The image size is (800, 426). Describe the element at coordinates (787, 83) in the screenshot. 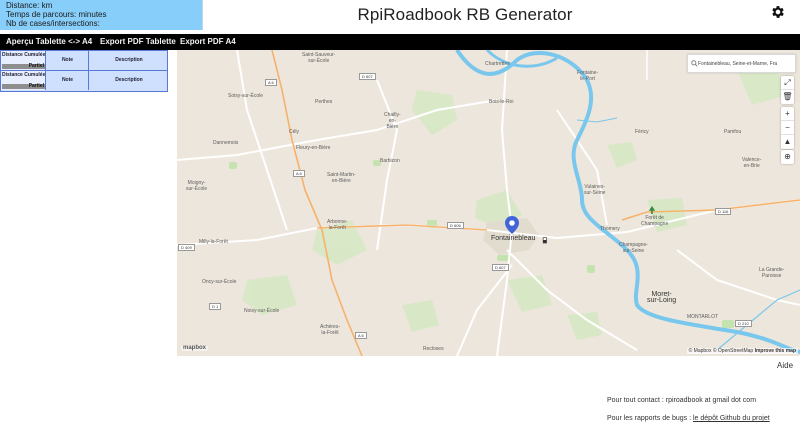

I see `expand-icon: ⤢` at that location.